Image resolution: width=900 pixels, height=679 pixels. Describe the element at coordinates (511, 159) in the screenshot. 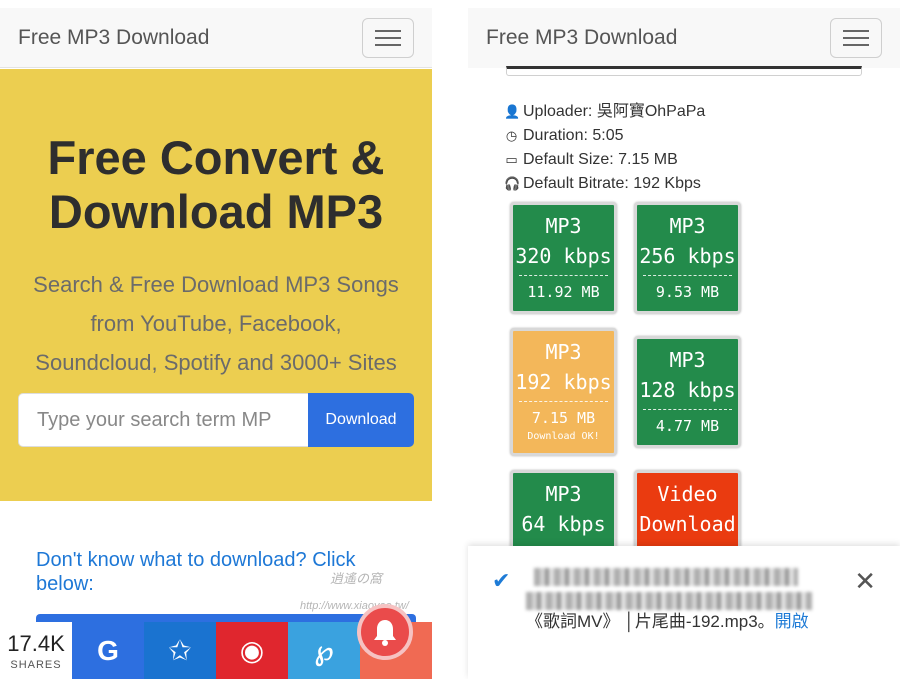

I see `hdd-icon: ▭` at that location.